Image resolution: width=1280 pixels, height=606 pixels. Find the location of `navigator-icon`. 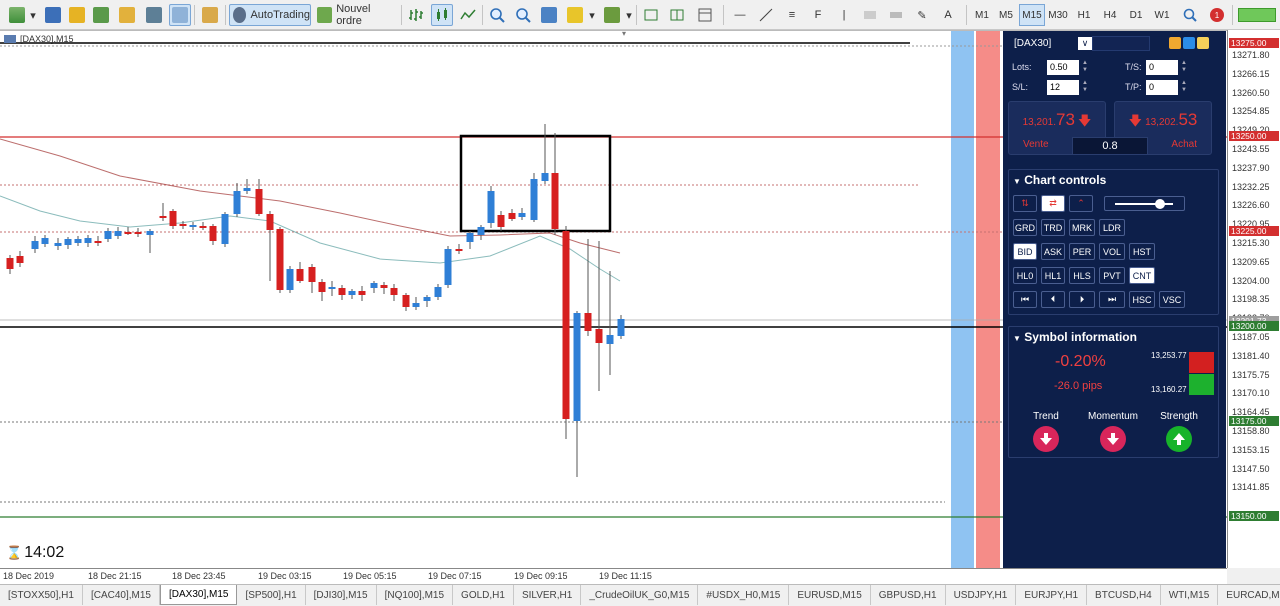

navigator-icon is located at coordinates (127, 15).